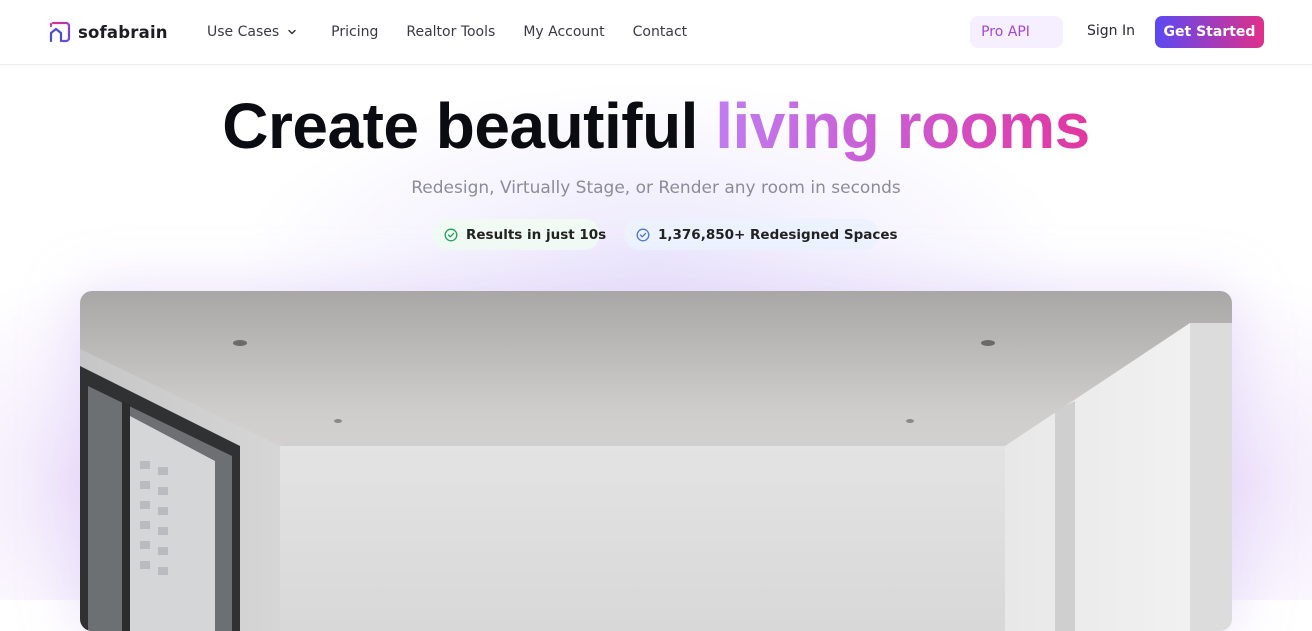 This screenshot has width=1312, height=631. I want to click on pro-api-button: Pro API, so click(1016, 32).